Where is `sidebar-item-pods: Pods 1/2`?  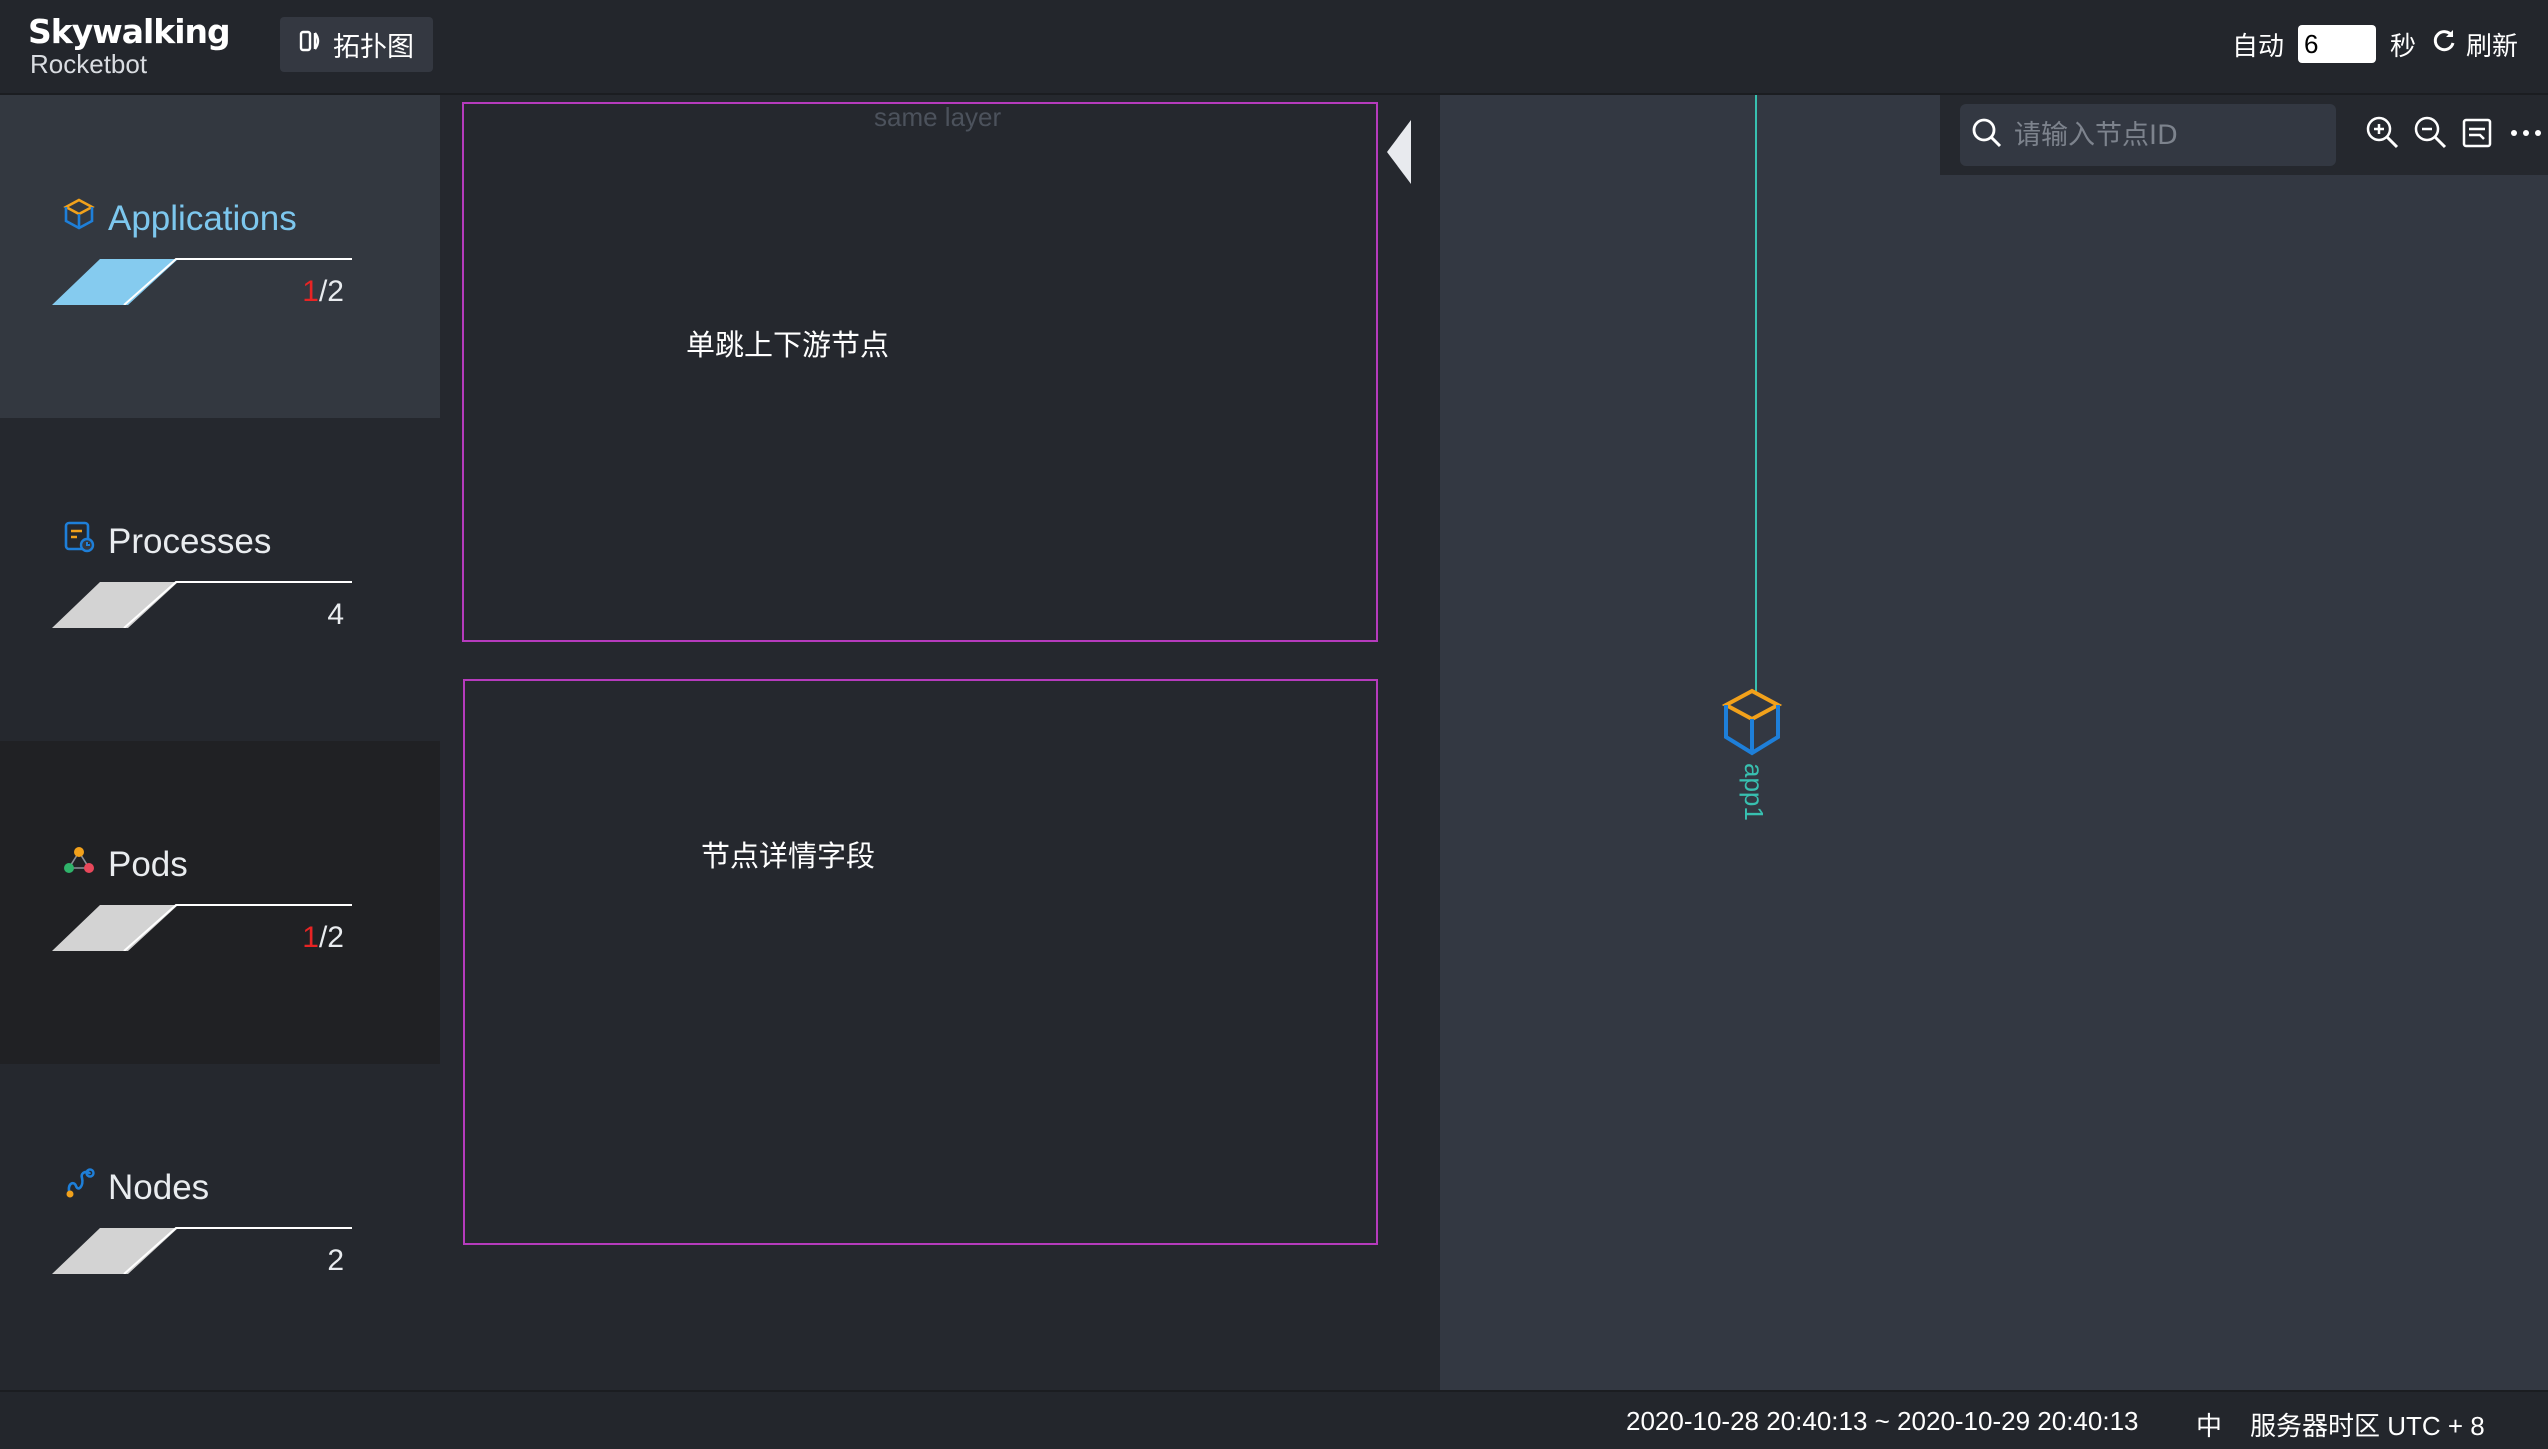 sidebar-item-pods: Pods 1/2 is located at coordinates (220, 902).